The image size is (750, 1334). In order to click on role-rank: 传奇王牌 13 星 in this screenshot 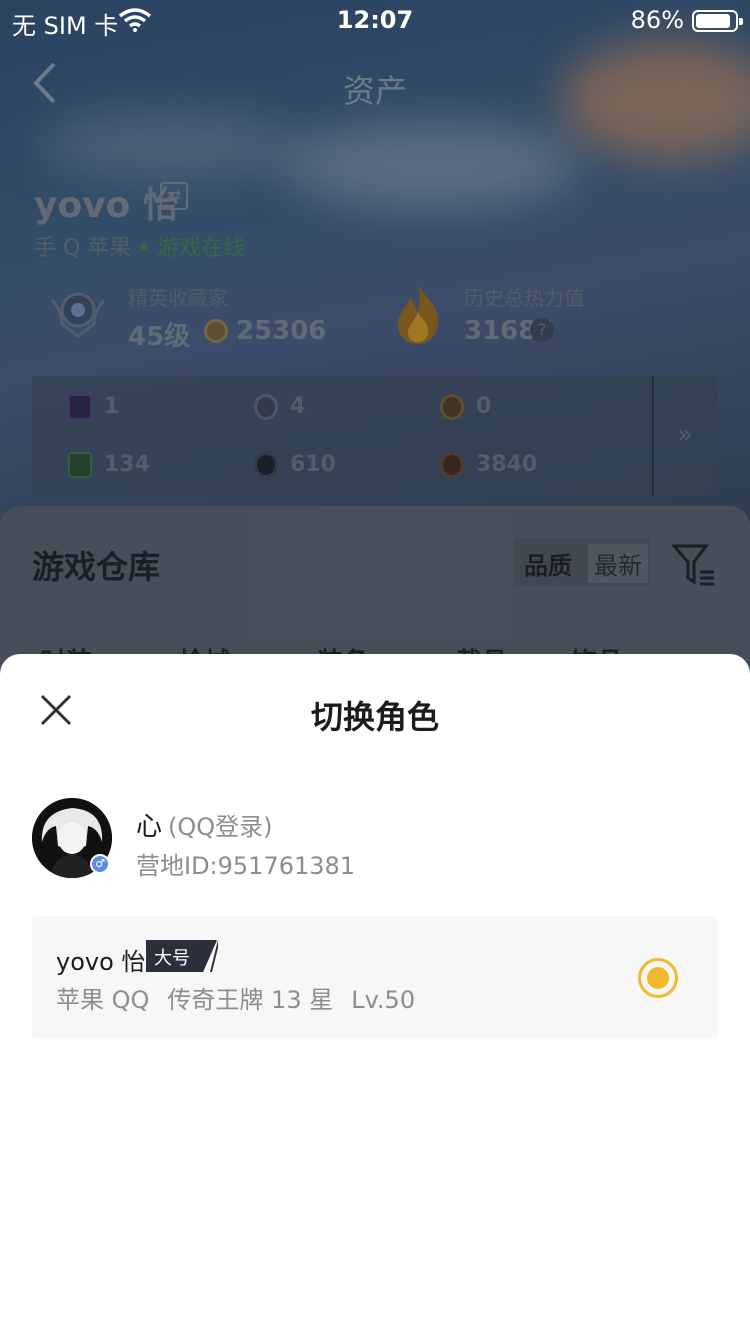, I will do `click(250, 1000)`.